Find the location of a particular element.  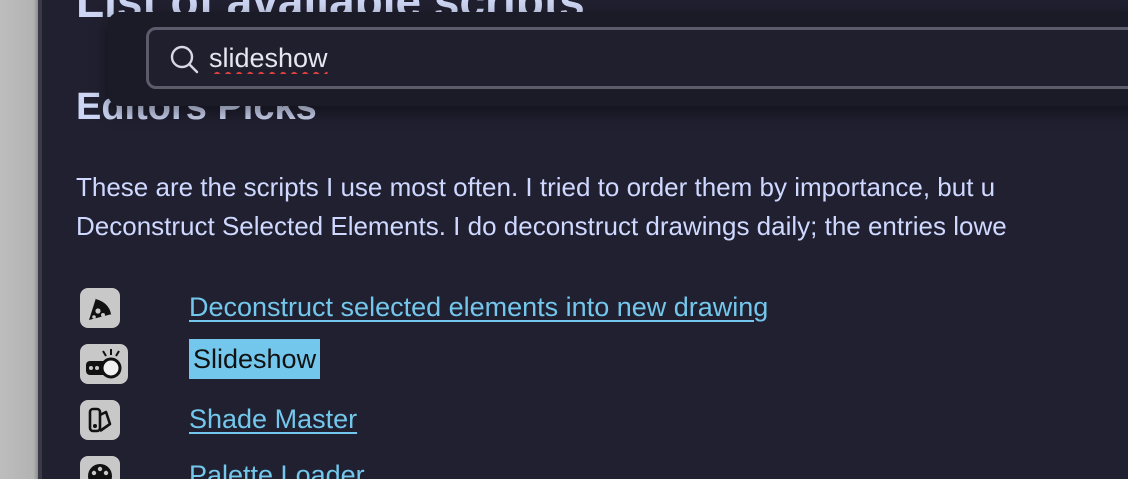

search-input is located at coordinates (659, 58).